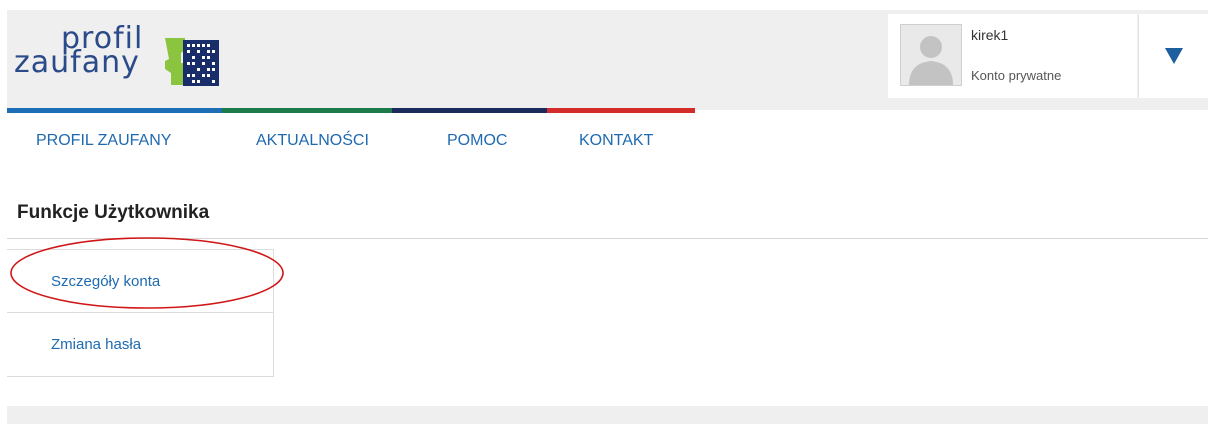 This screenshot has height=424, width=1208. Describe the element at coordinates (621, 110) in the screenshot. I see `stripe-red` at that location.